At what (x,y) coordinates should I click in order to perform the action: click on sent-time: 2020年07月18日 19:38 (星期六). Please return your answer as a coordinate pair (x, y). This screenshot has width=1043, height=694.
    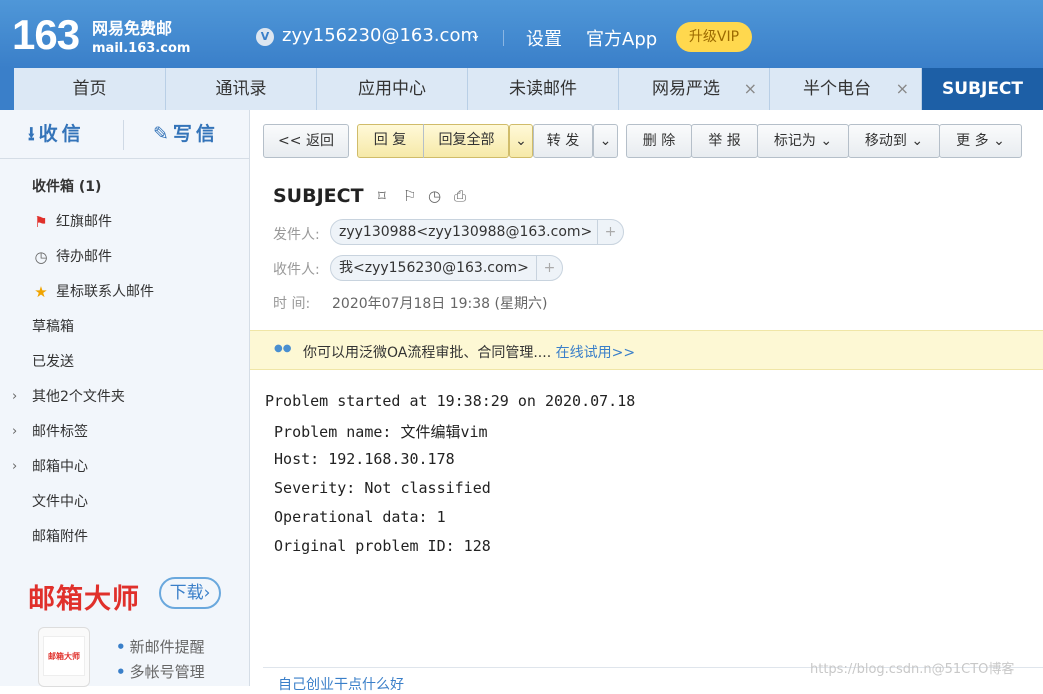
    Looking at the image, I should click on (440, 304).